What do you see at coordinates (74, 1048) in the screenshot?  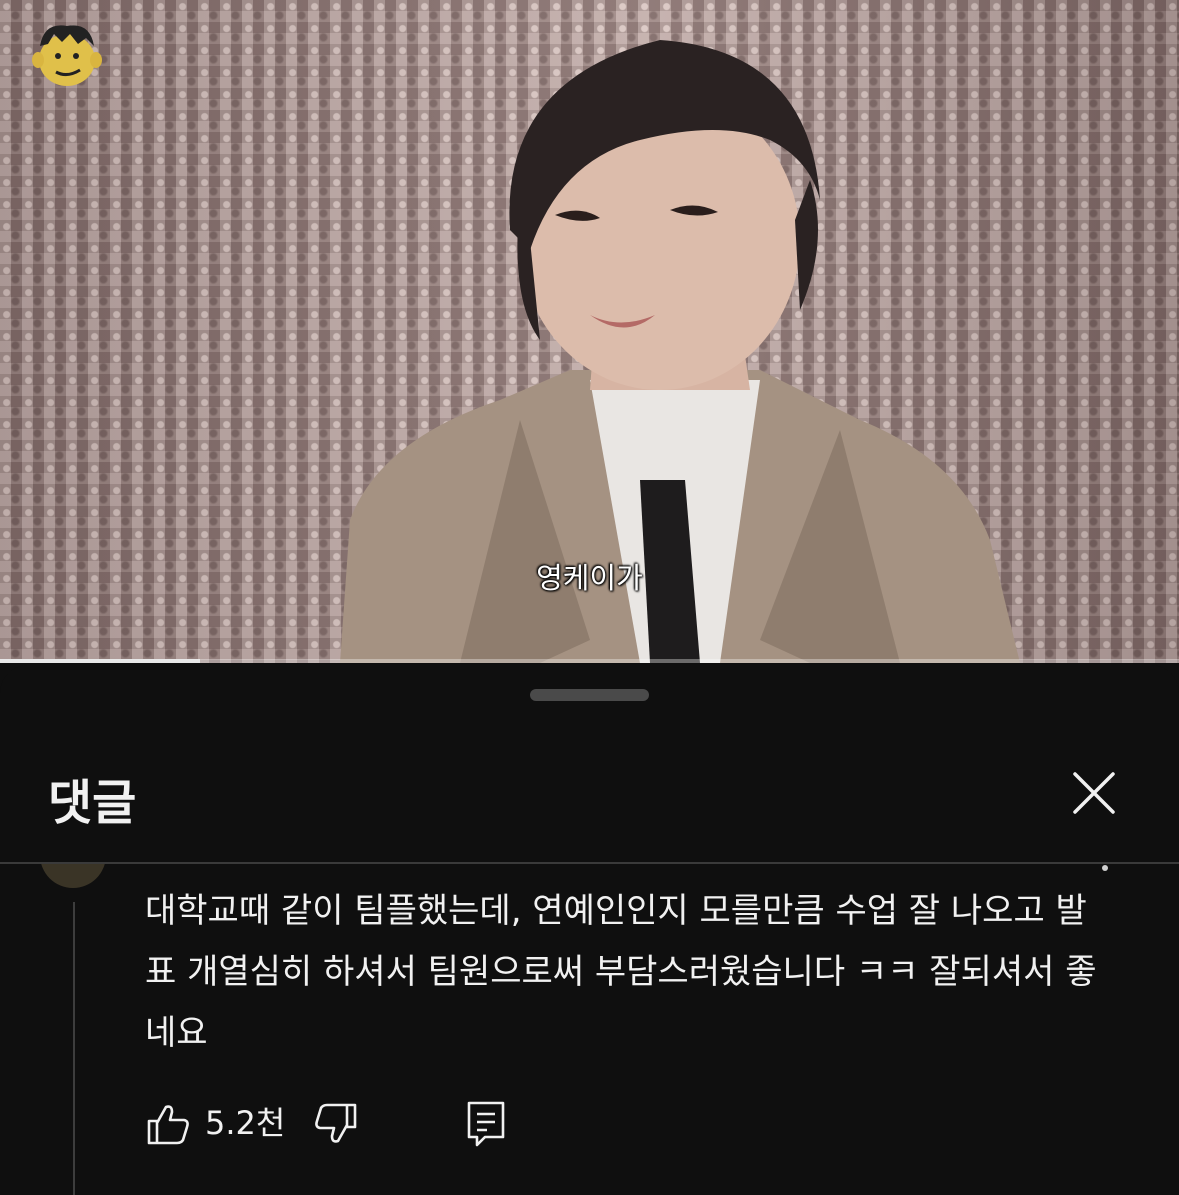 I see `reply-thread-line` at bounding box center [74, 1048].